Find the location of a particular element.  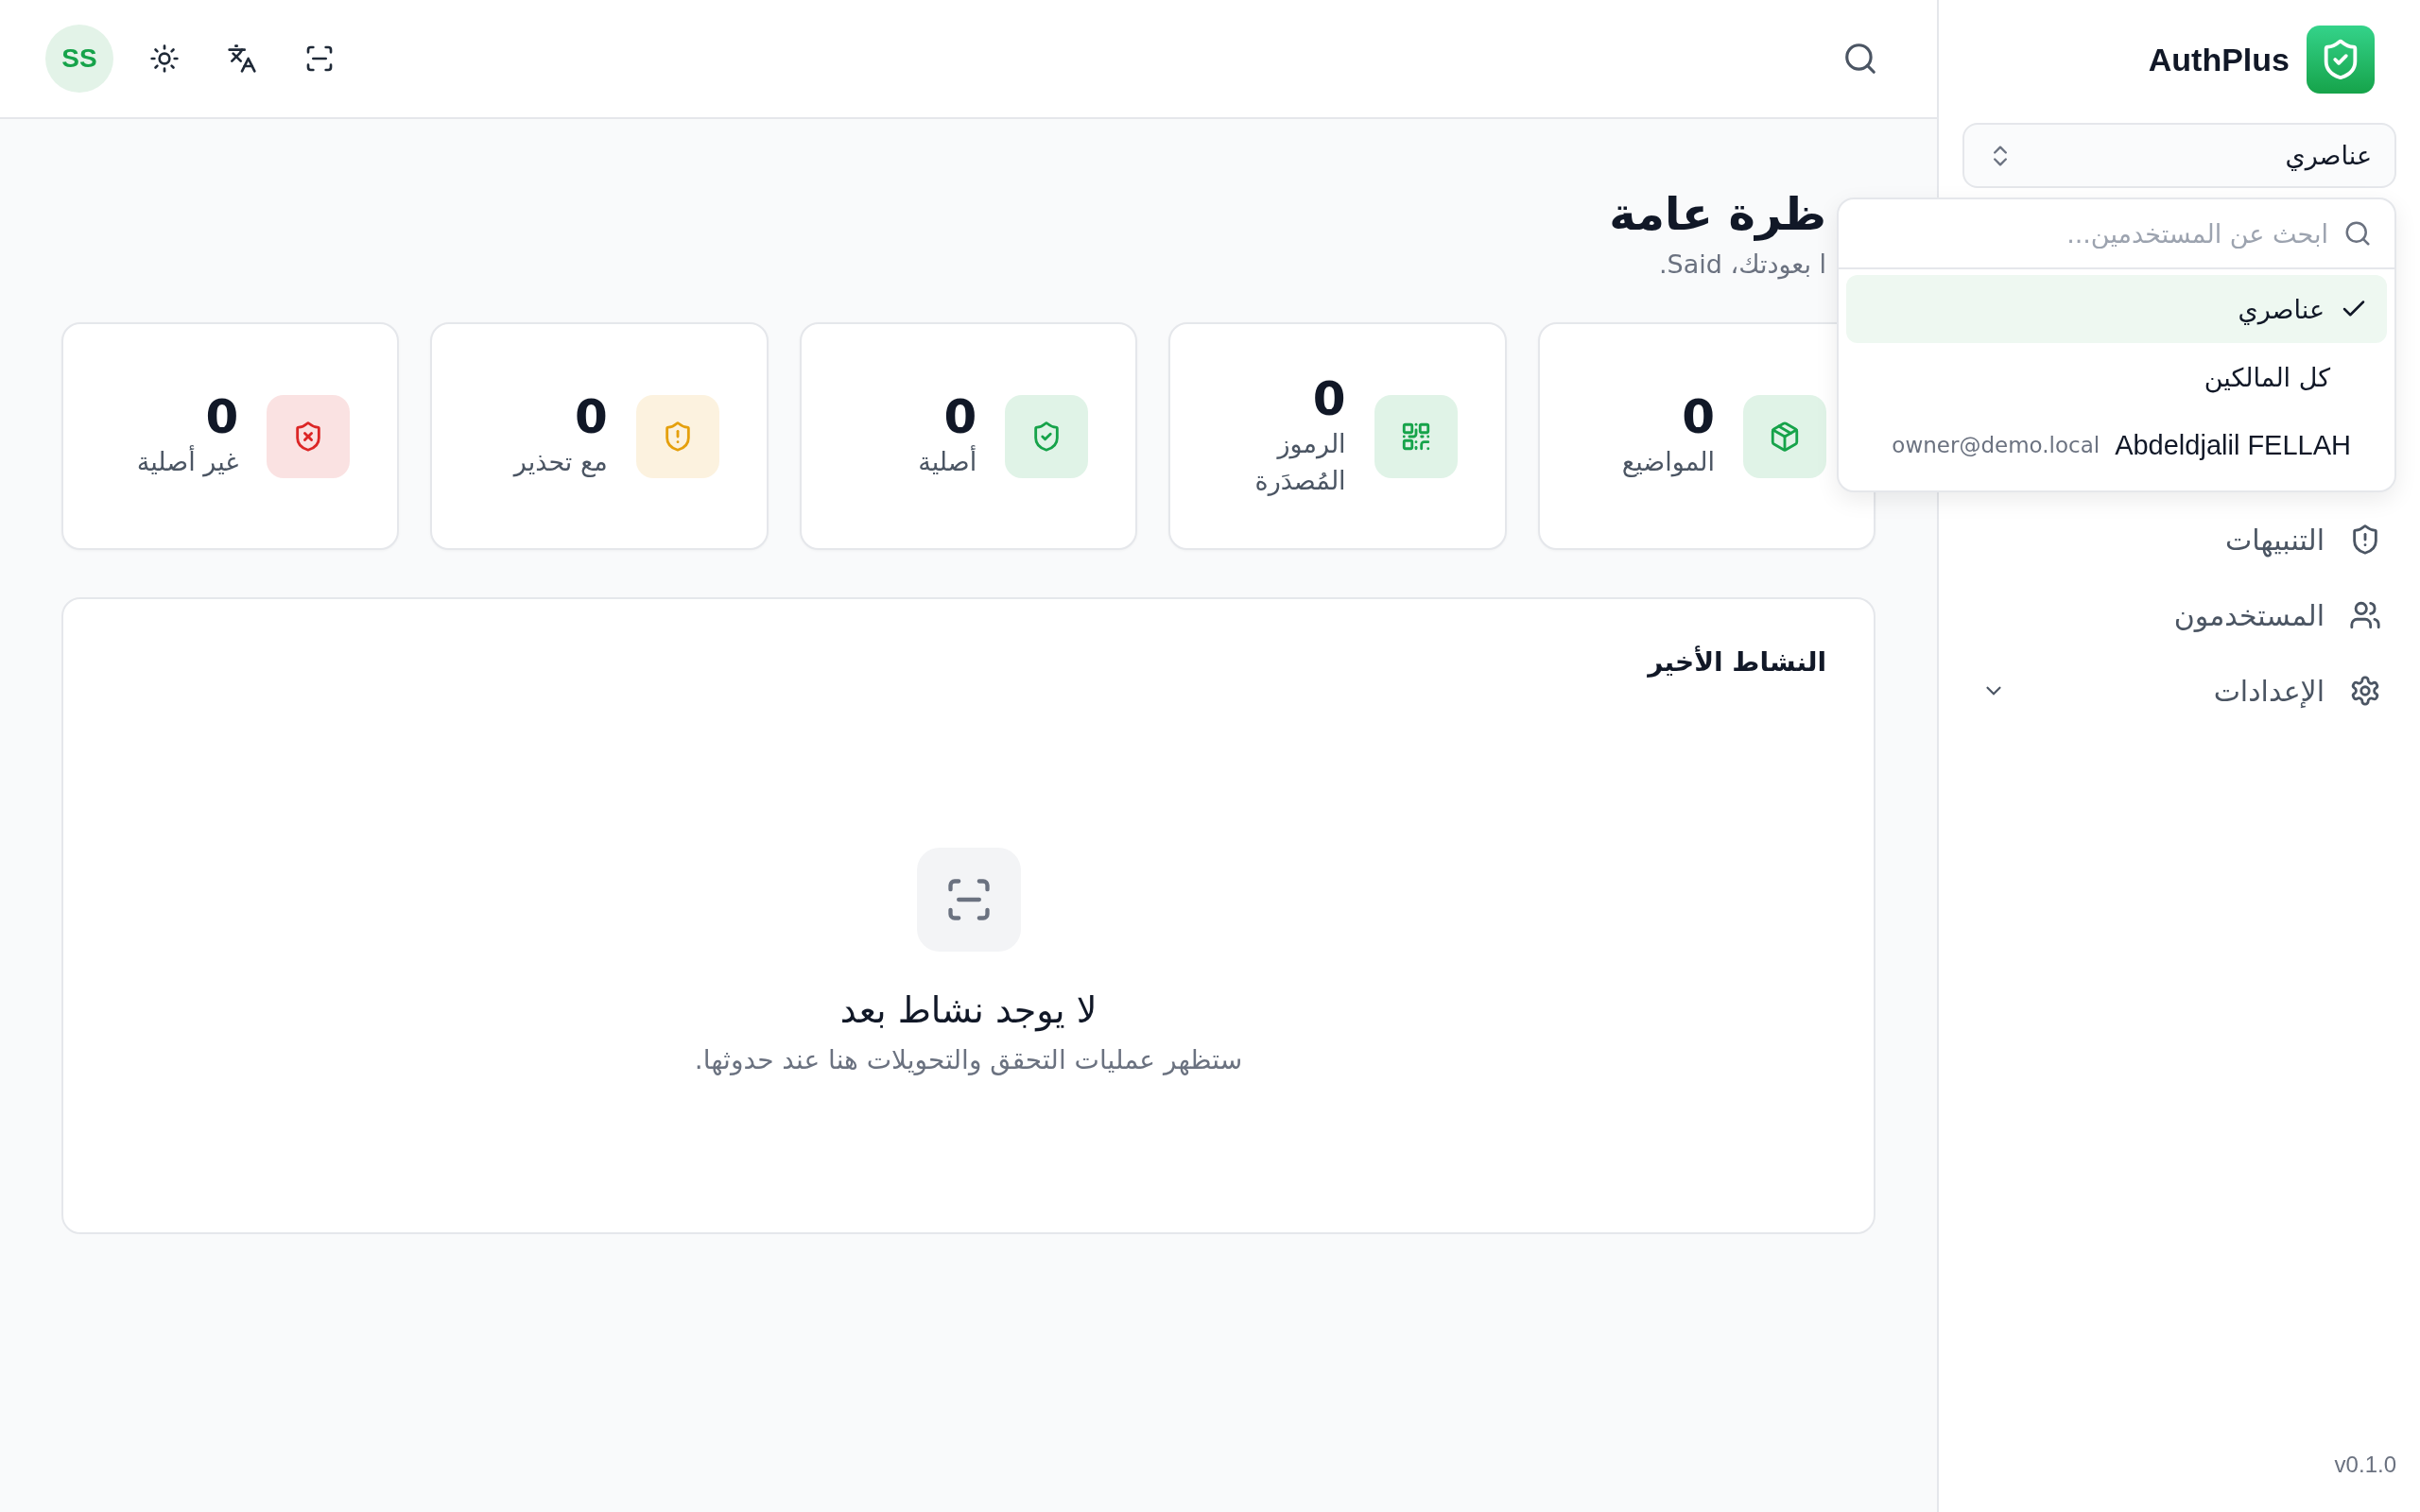

stat-label: أصلية is located at coordinates (947, 461).